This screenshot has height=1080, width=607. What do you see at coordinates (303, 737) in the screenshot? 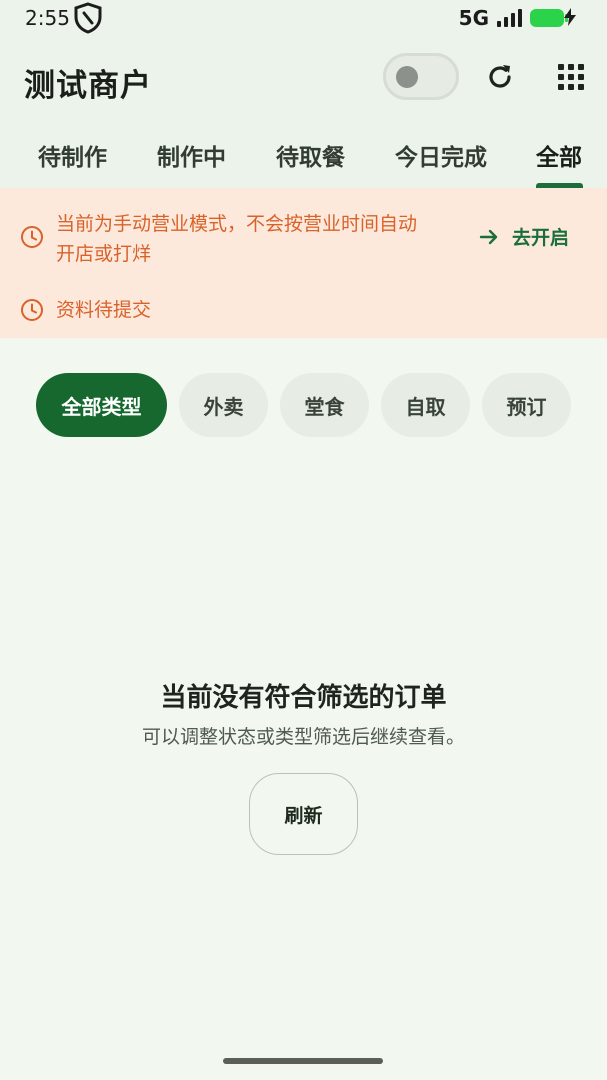
I see `empty-state-subtitle: 可以调整状态或类型筛选后继续查看。` at bounding box center [303, 737].